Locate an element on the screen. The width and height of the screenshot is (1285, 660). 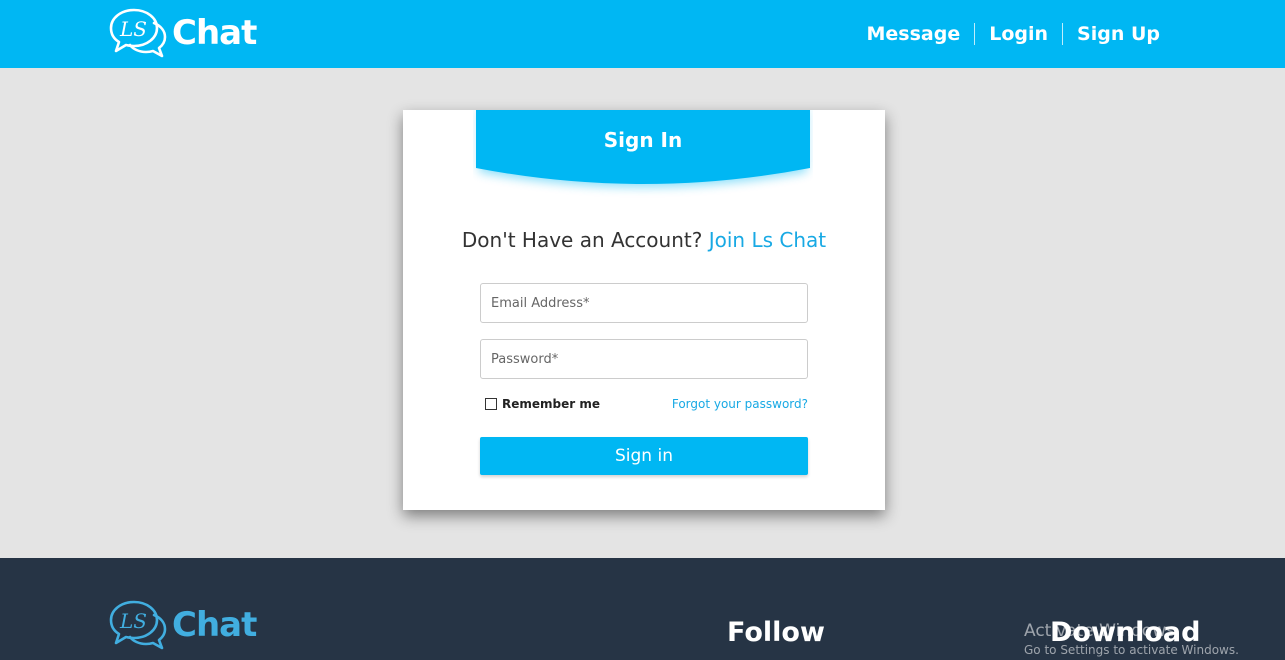
forgot-password-link: Forgot your password? is located at coordinates (740, 404).